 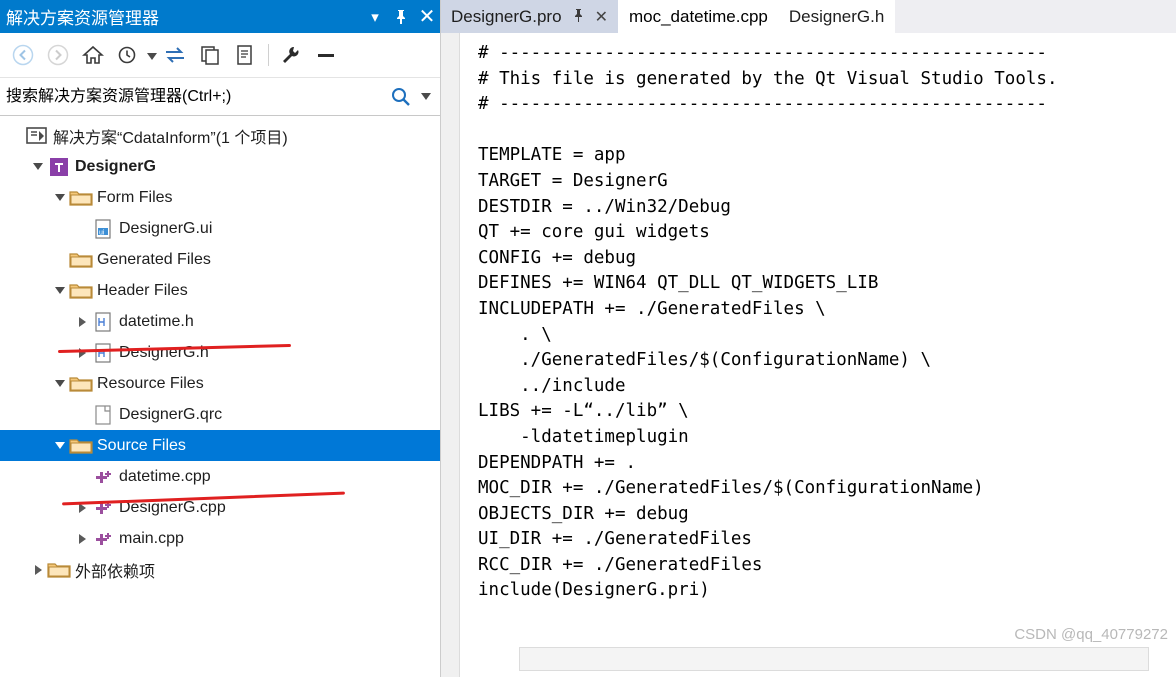 What do you see at coordinates (552, 155) in the screenshot?
I see `code-line: TEMPLATE = app` at bounding box center [552, 155].